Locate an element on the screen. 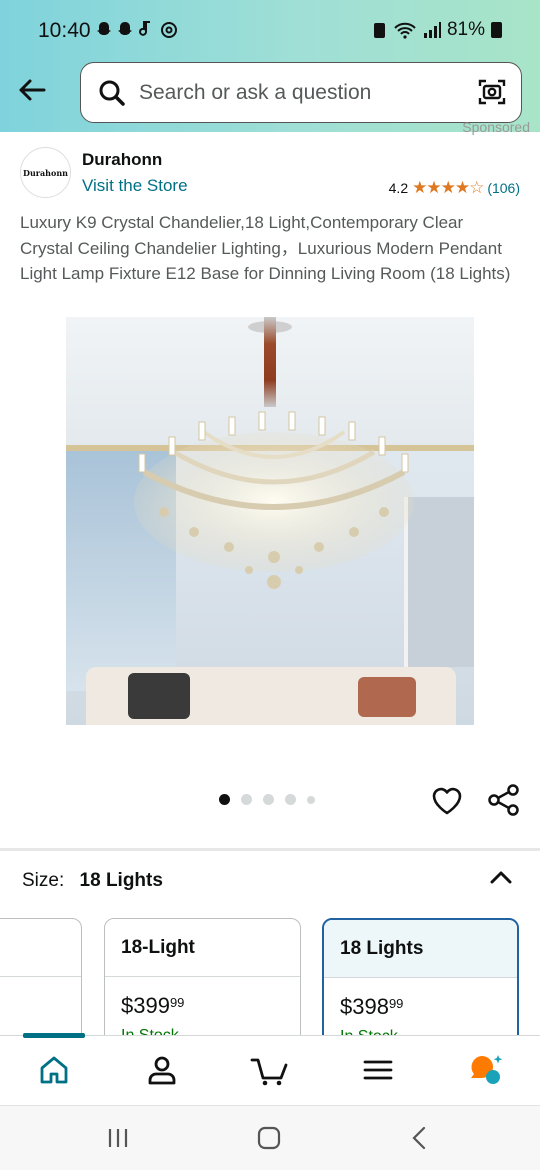  image-window is located at coordinates (439, 582).